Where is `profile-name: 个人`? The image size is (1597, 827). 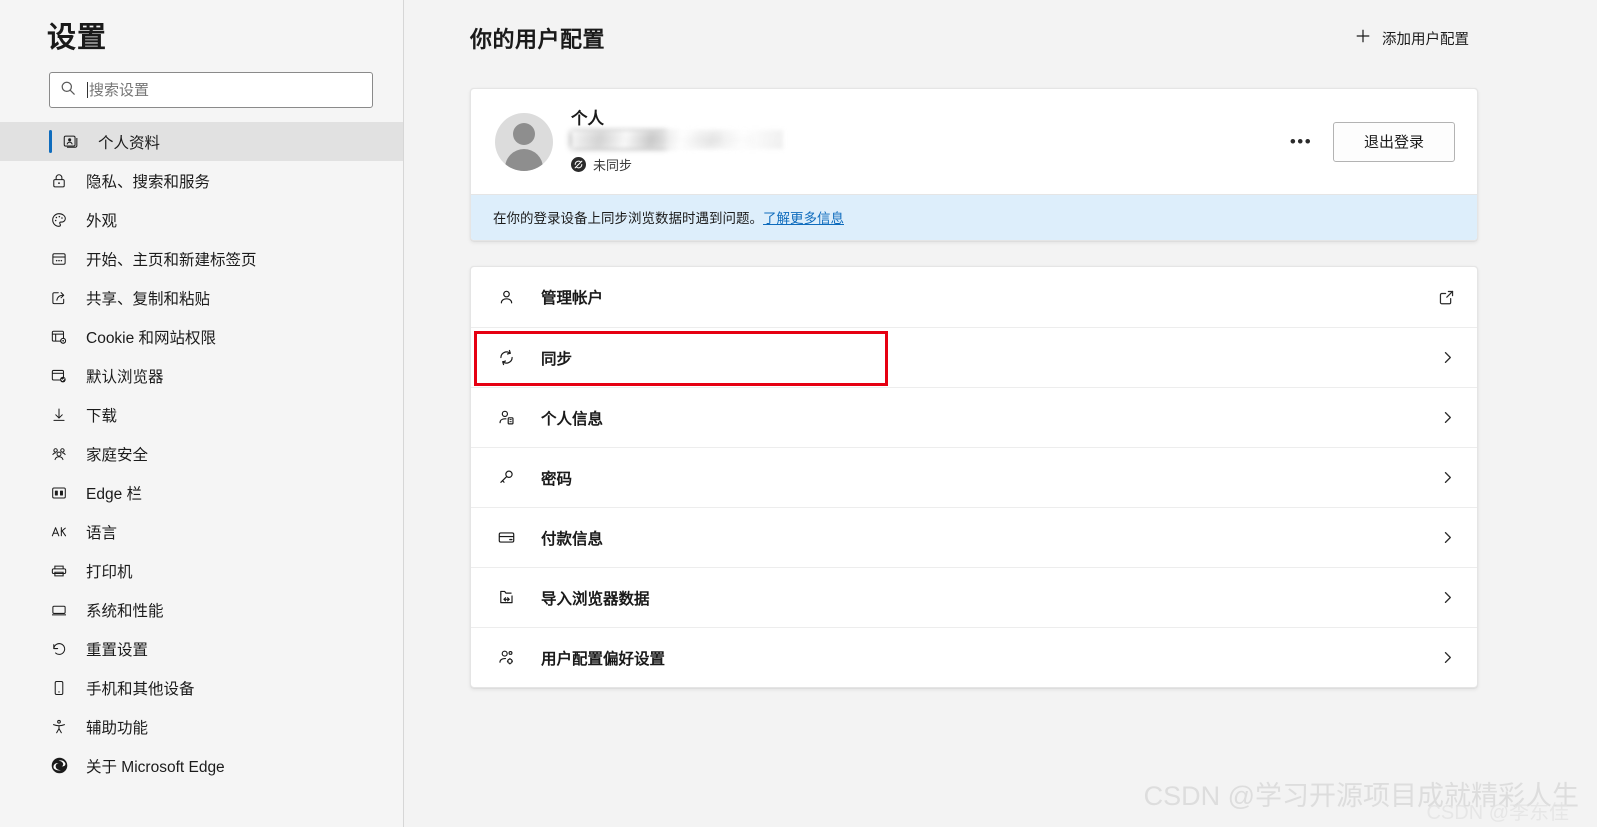 profile-name: 个人 is located at coordinates (587, 119).